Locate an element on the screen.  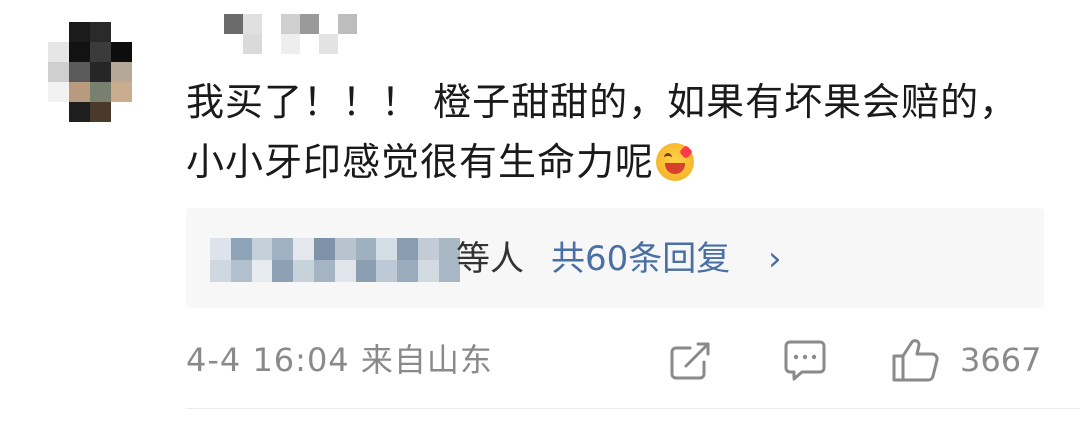
reply-others-label: 等人 is located at coordinates (490, 259).